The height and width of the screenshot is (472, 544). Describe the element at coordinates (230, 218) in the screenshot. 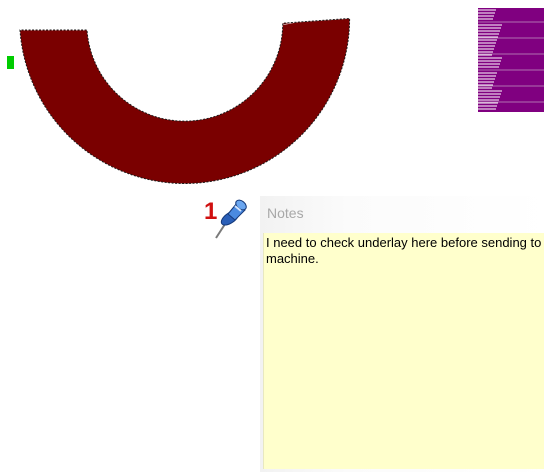

I see `pushpin-icon` at that location.